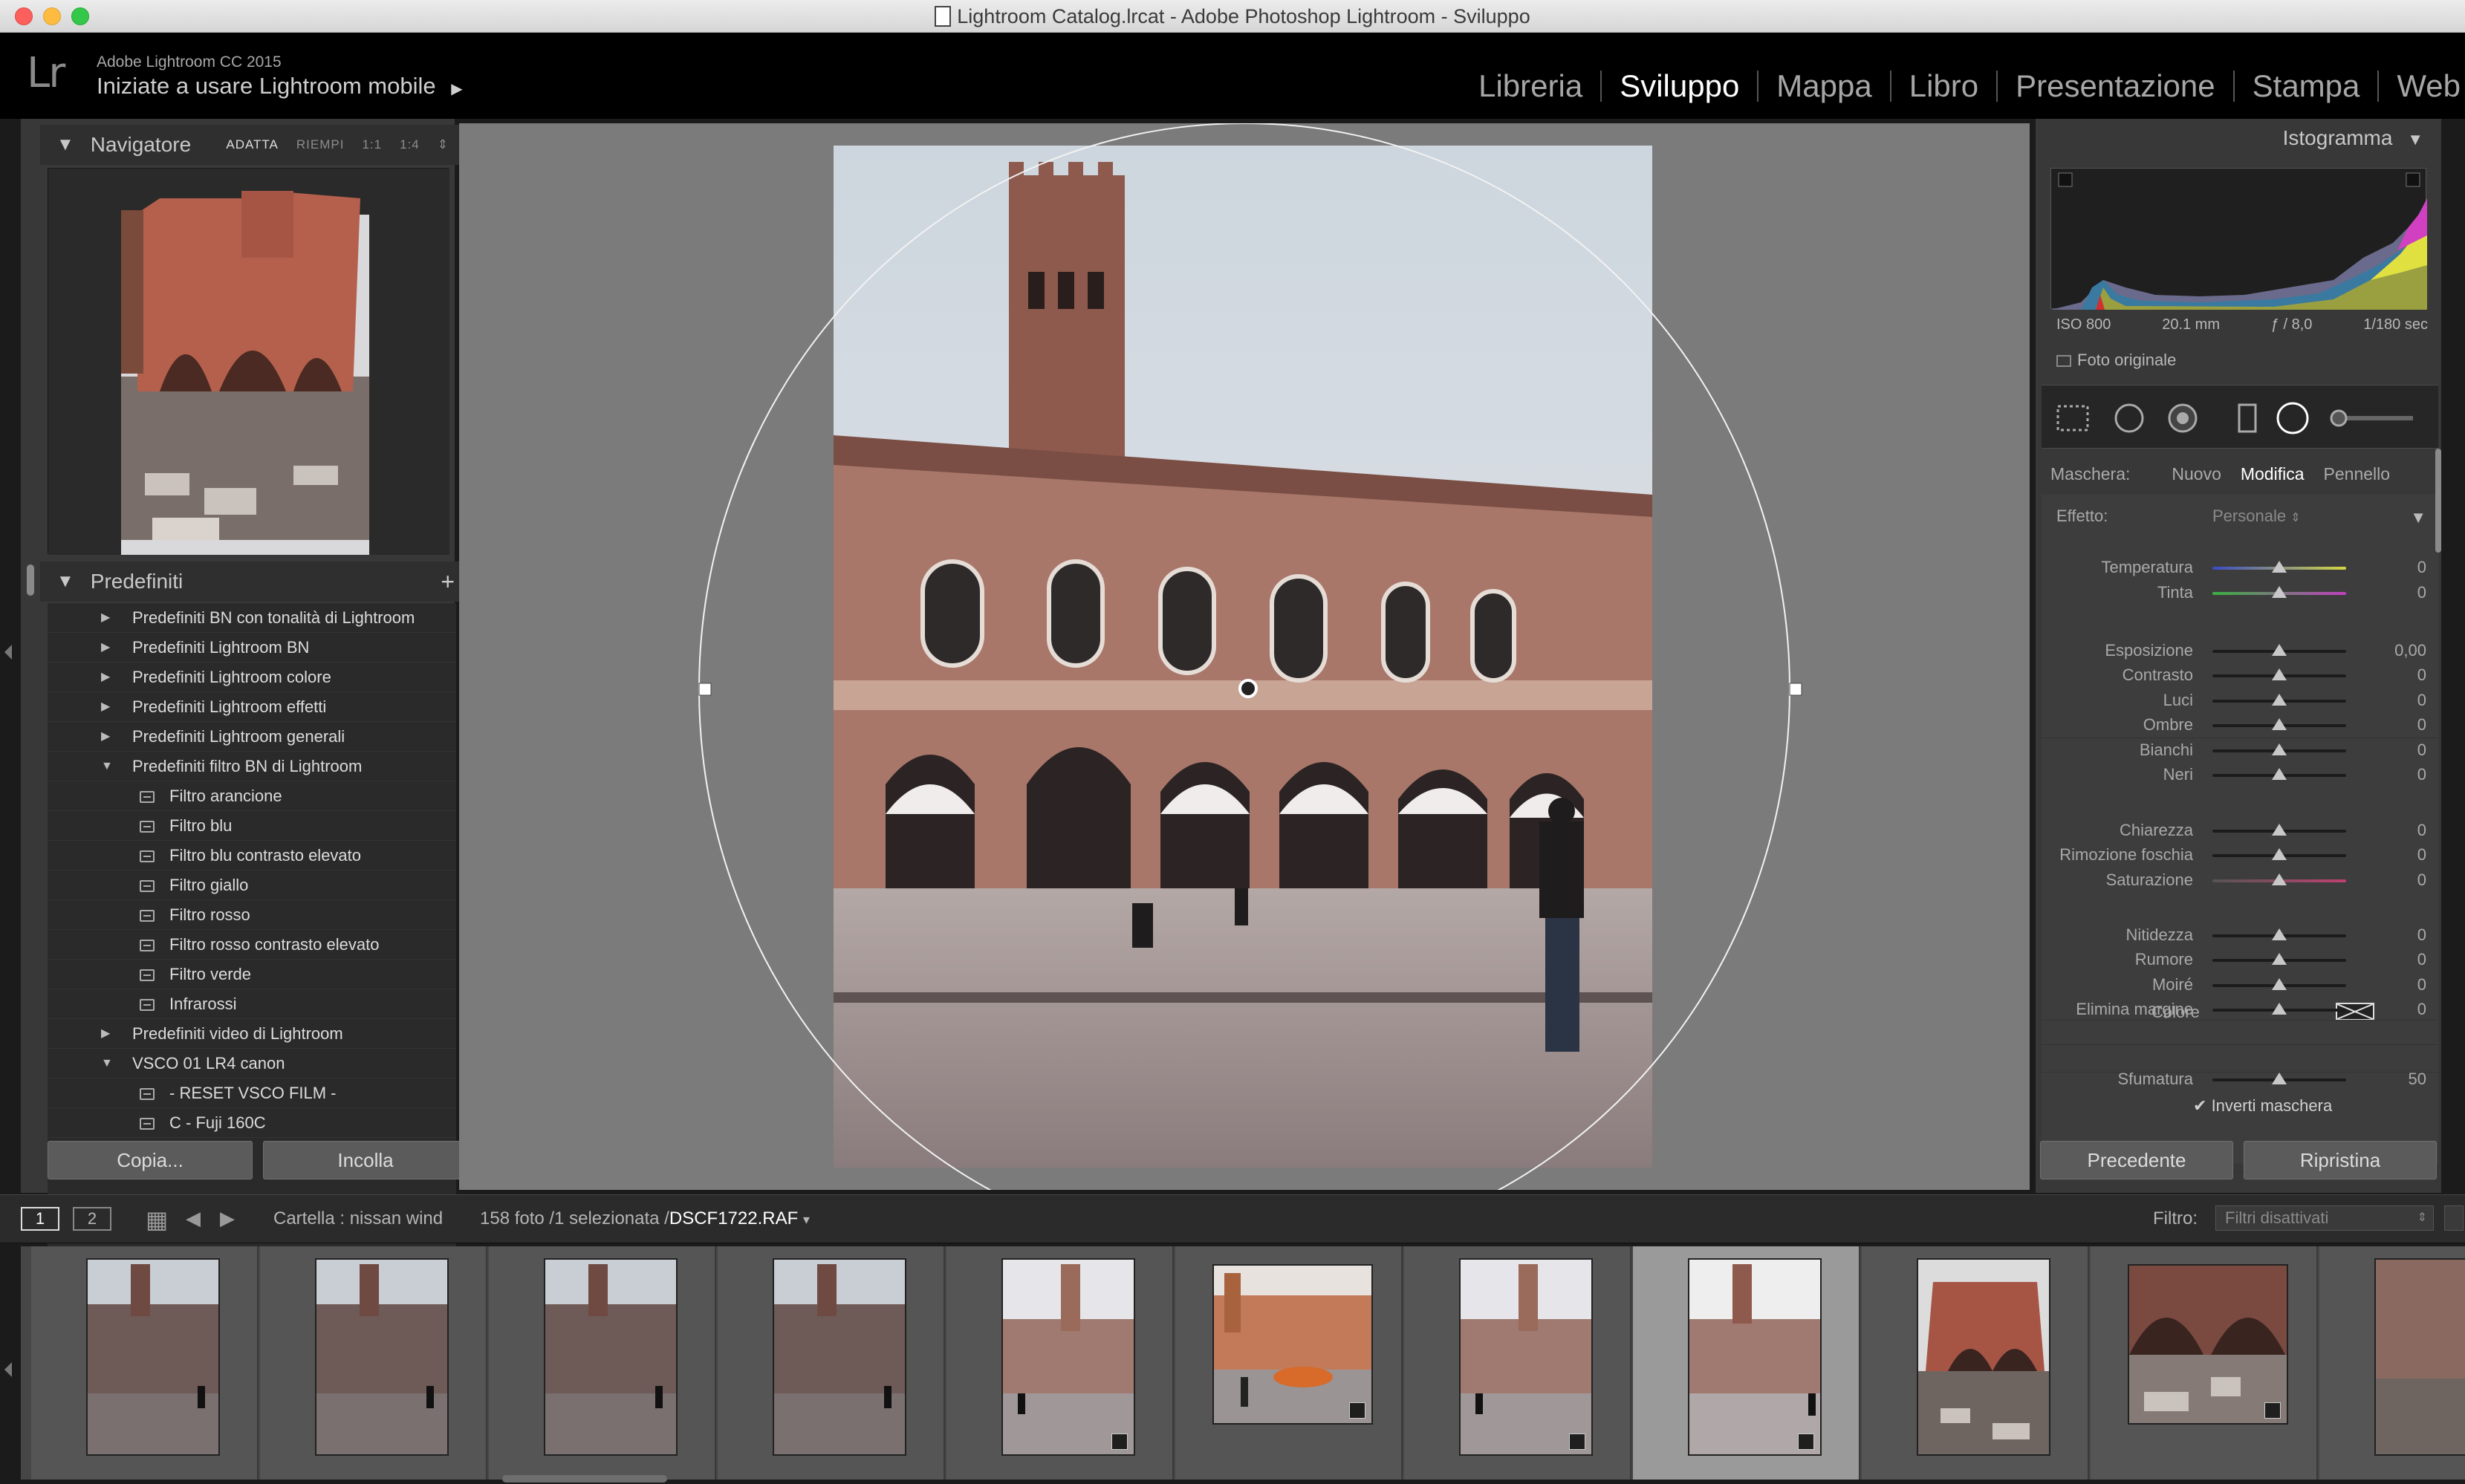  Describe the element at coordinates (193, 1218) in the screenshot. I see `back-arrow-icon: ◀` at that location.